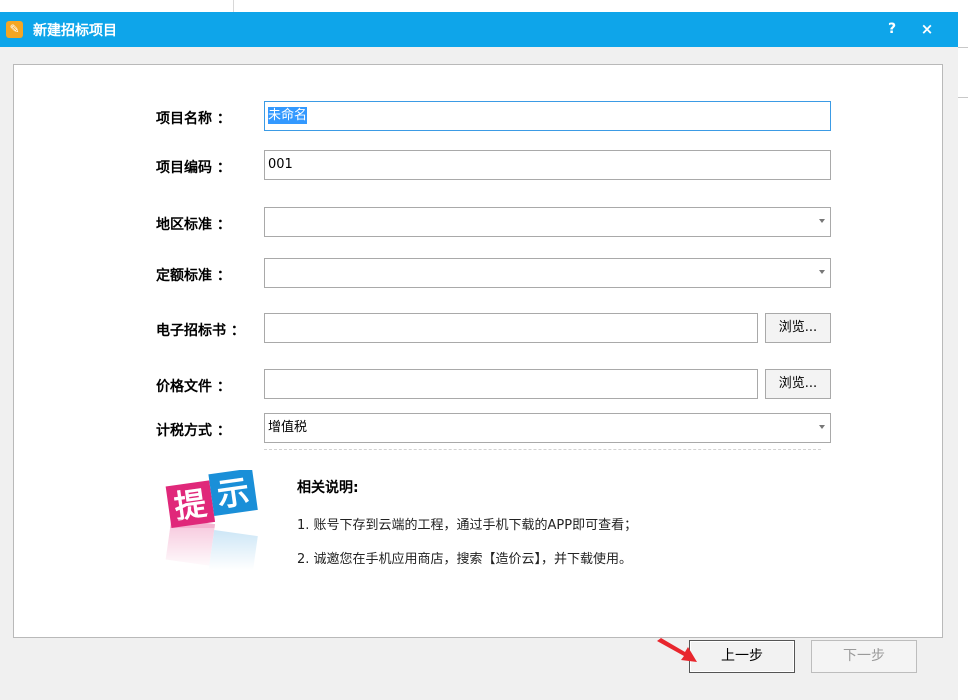 The height and width of the screenshot is (700, 968). Describe the element at coordinates (193, 168) in the screenshot. I see `project-code-label: 项目编码 ：` at that location.